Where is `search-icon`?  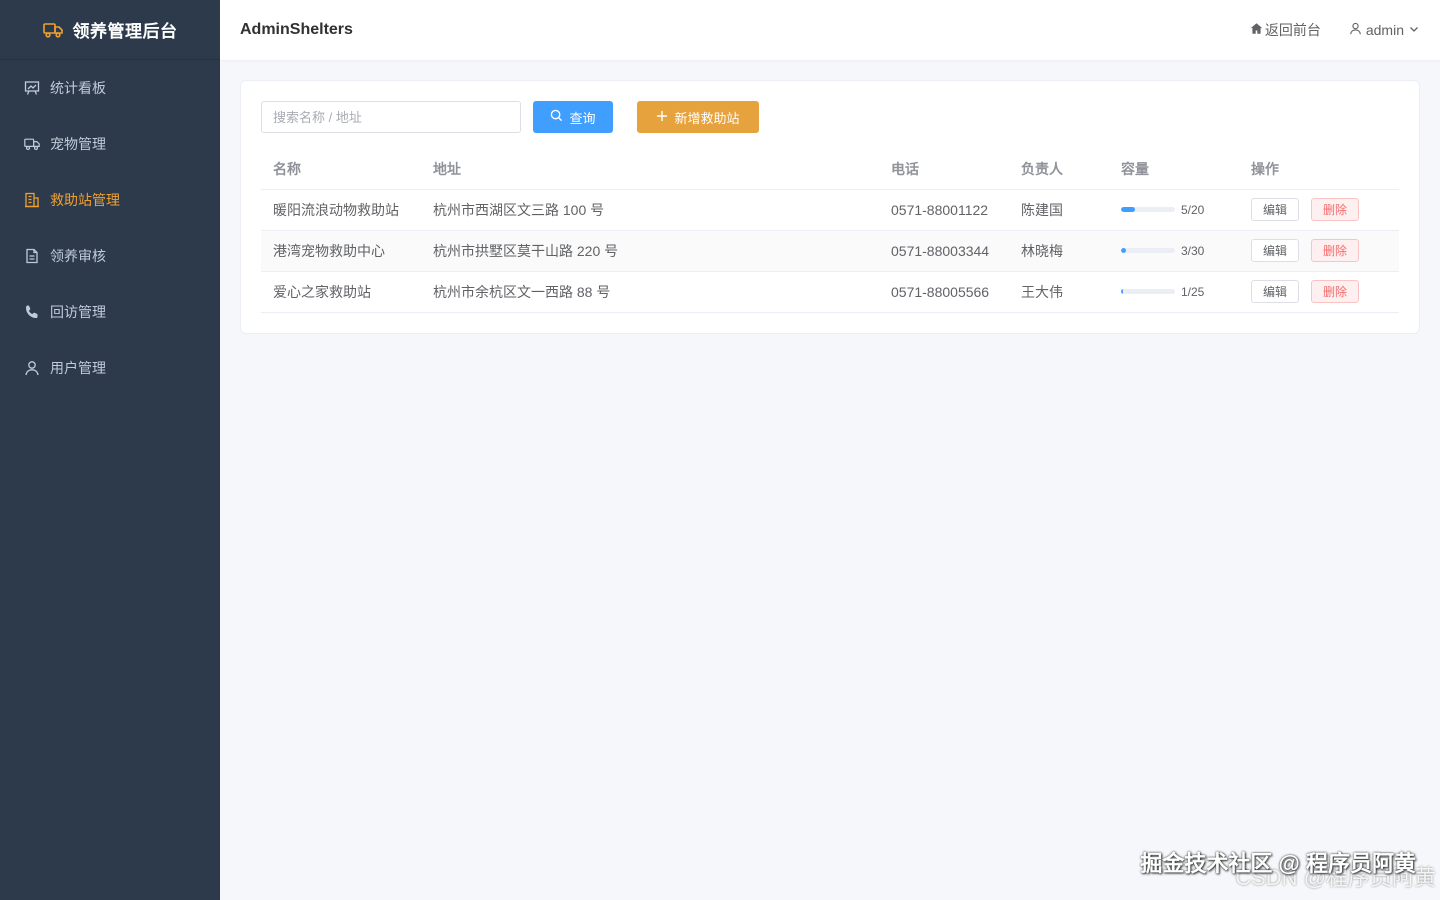
search-icon is located at coordinates (556, 117).